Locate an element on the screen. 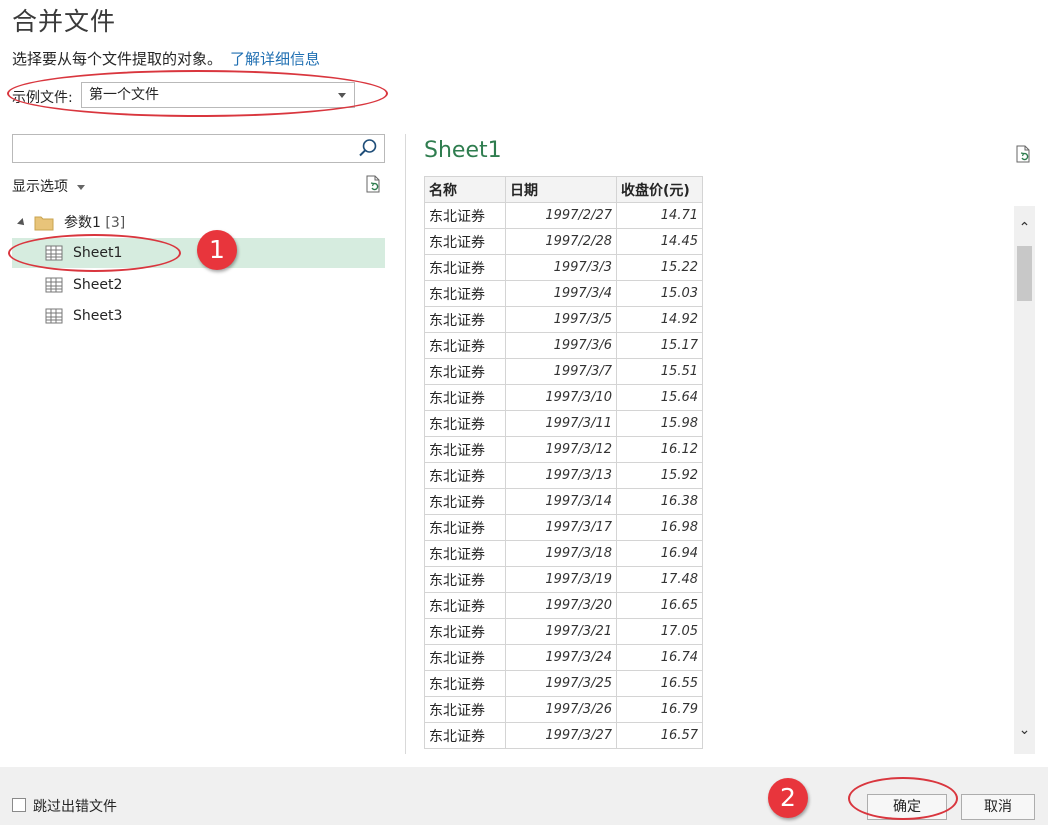 This screenshot has height=825, width=1048. table-row: 东北证券 1997/3/19 17.48 is located at coordinates (563, 579).